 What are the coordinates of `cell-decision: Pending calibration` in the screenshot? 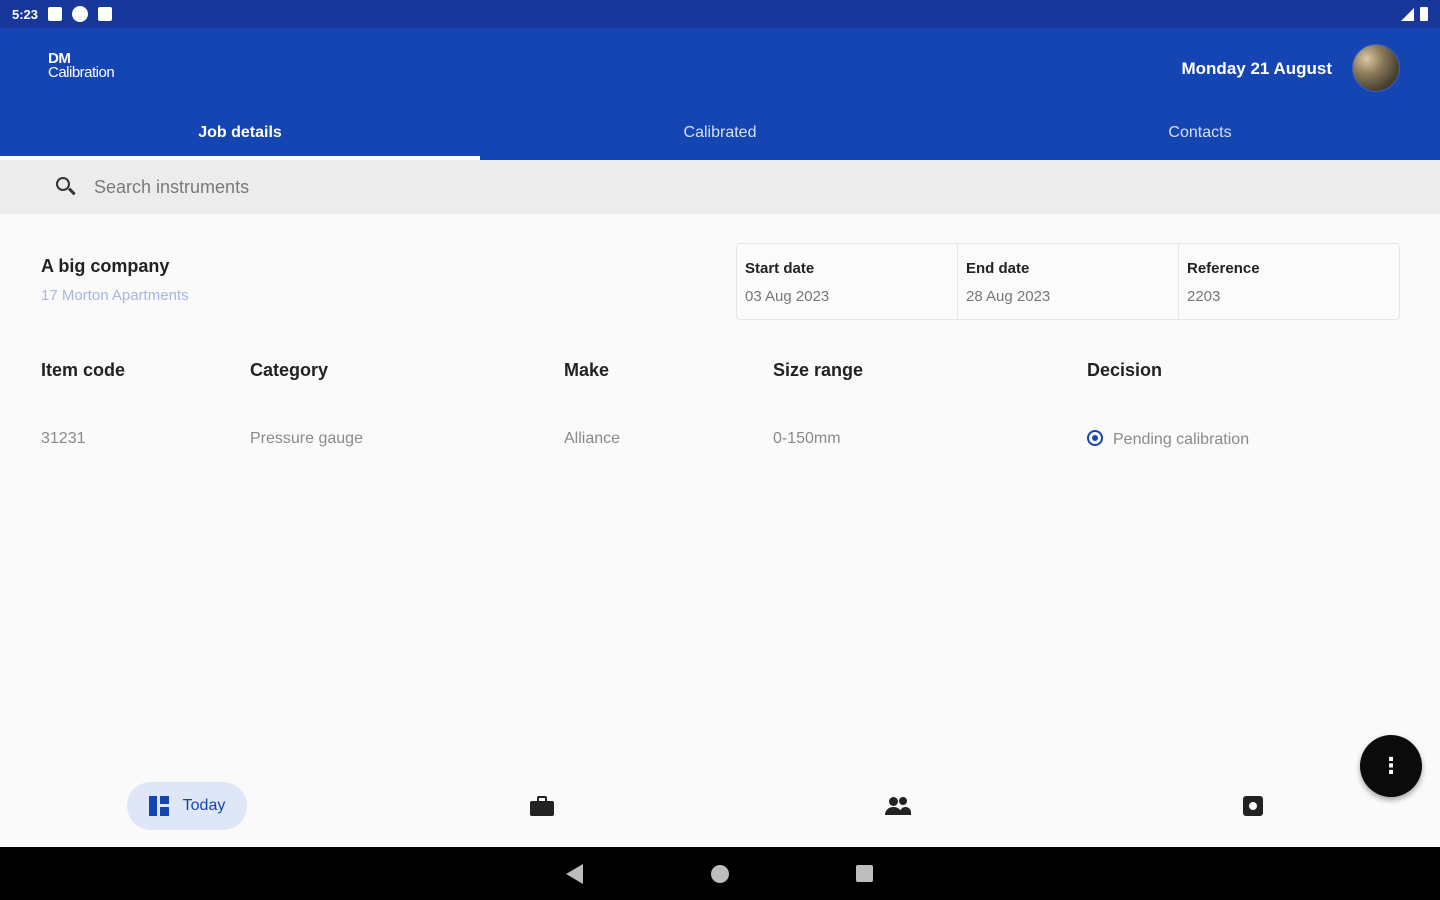 It's located at (1168, 439).